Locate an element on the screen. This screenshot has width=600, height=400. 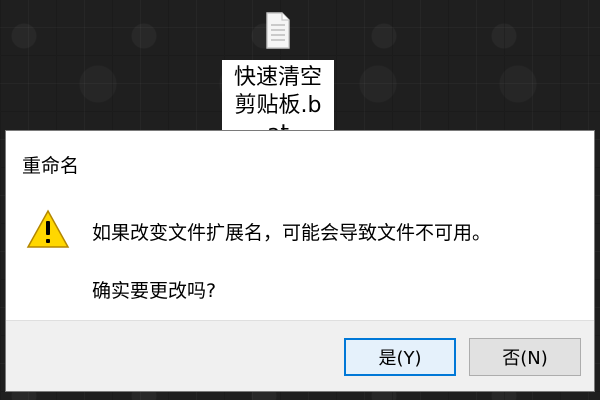
yes-button: 是(Y) is located at coordinates (400, 357).